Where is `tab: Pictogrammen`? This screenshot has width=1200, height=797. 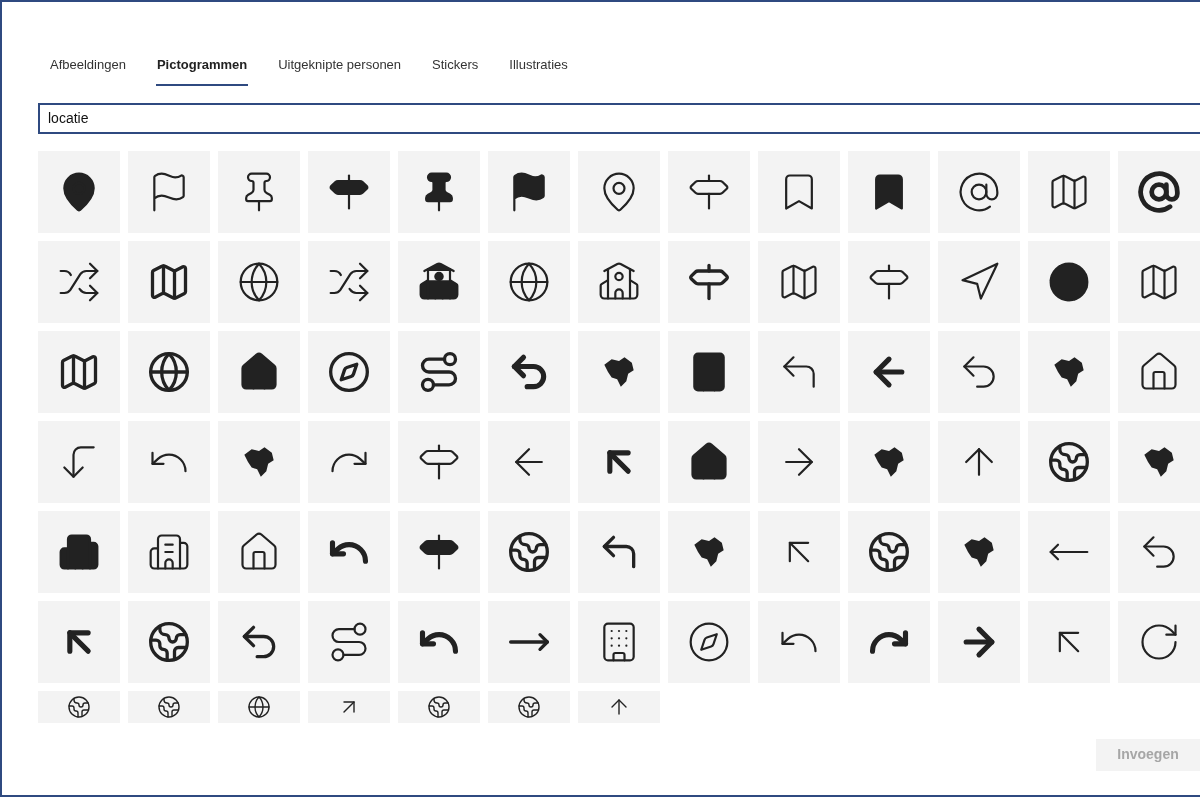
tab: Pictogrammen is located at coordinates (202, 70).